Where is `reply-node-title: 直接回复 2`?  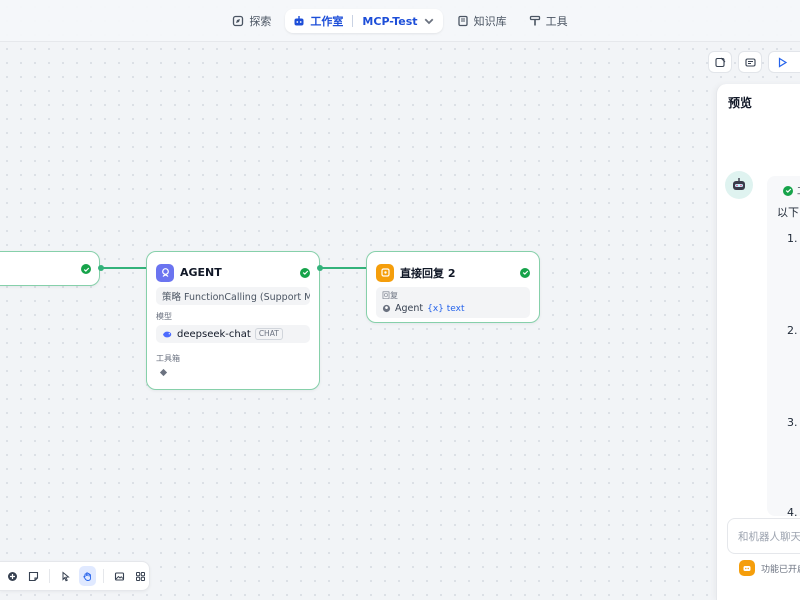
reply-node-title: 直接回复 2 is located at coordinates (428, 273).